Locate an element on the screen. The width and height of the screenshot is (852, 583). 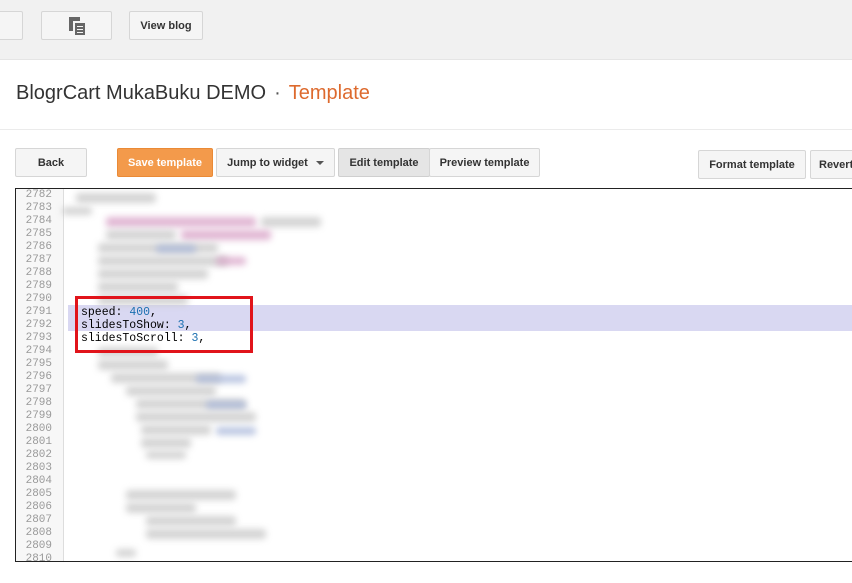
line-number: 2796 is located at coordinates (38, 377).